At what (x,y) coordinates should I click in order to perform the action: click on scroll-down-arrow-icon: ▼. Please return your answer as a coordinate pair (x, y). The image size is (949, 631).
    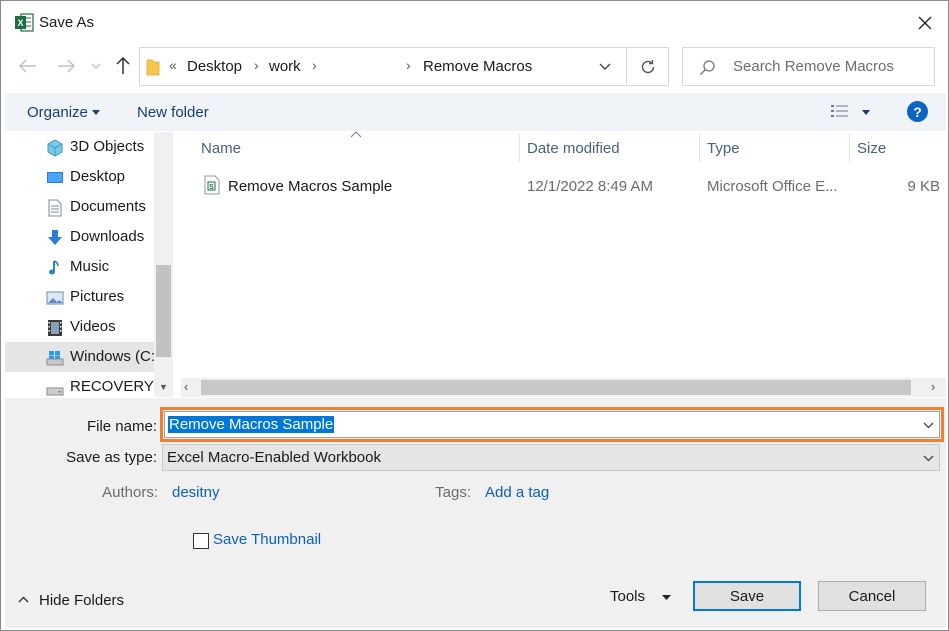
    Looking at the image, I should click on (163, 387).